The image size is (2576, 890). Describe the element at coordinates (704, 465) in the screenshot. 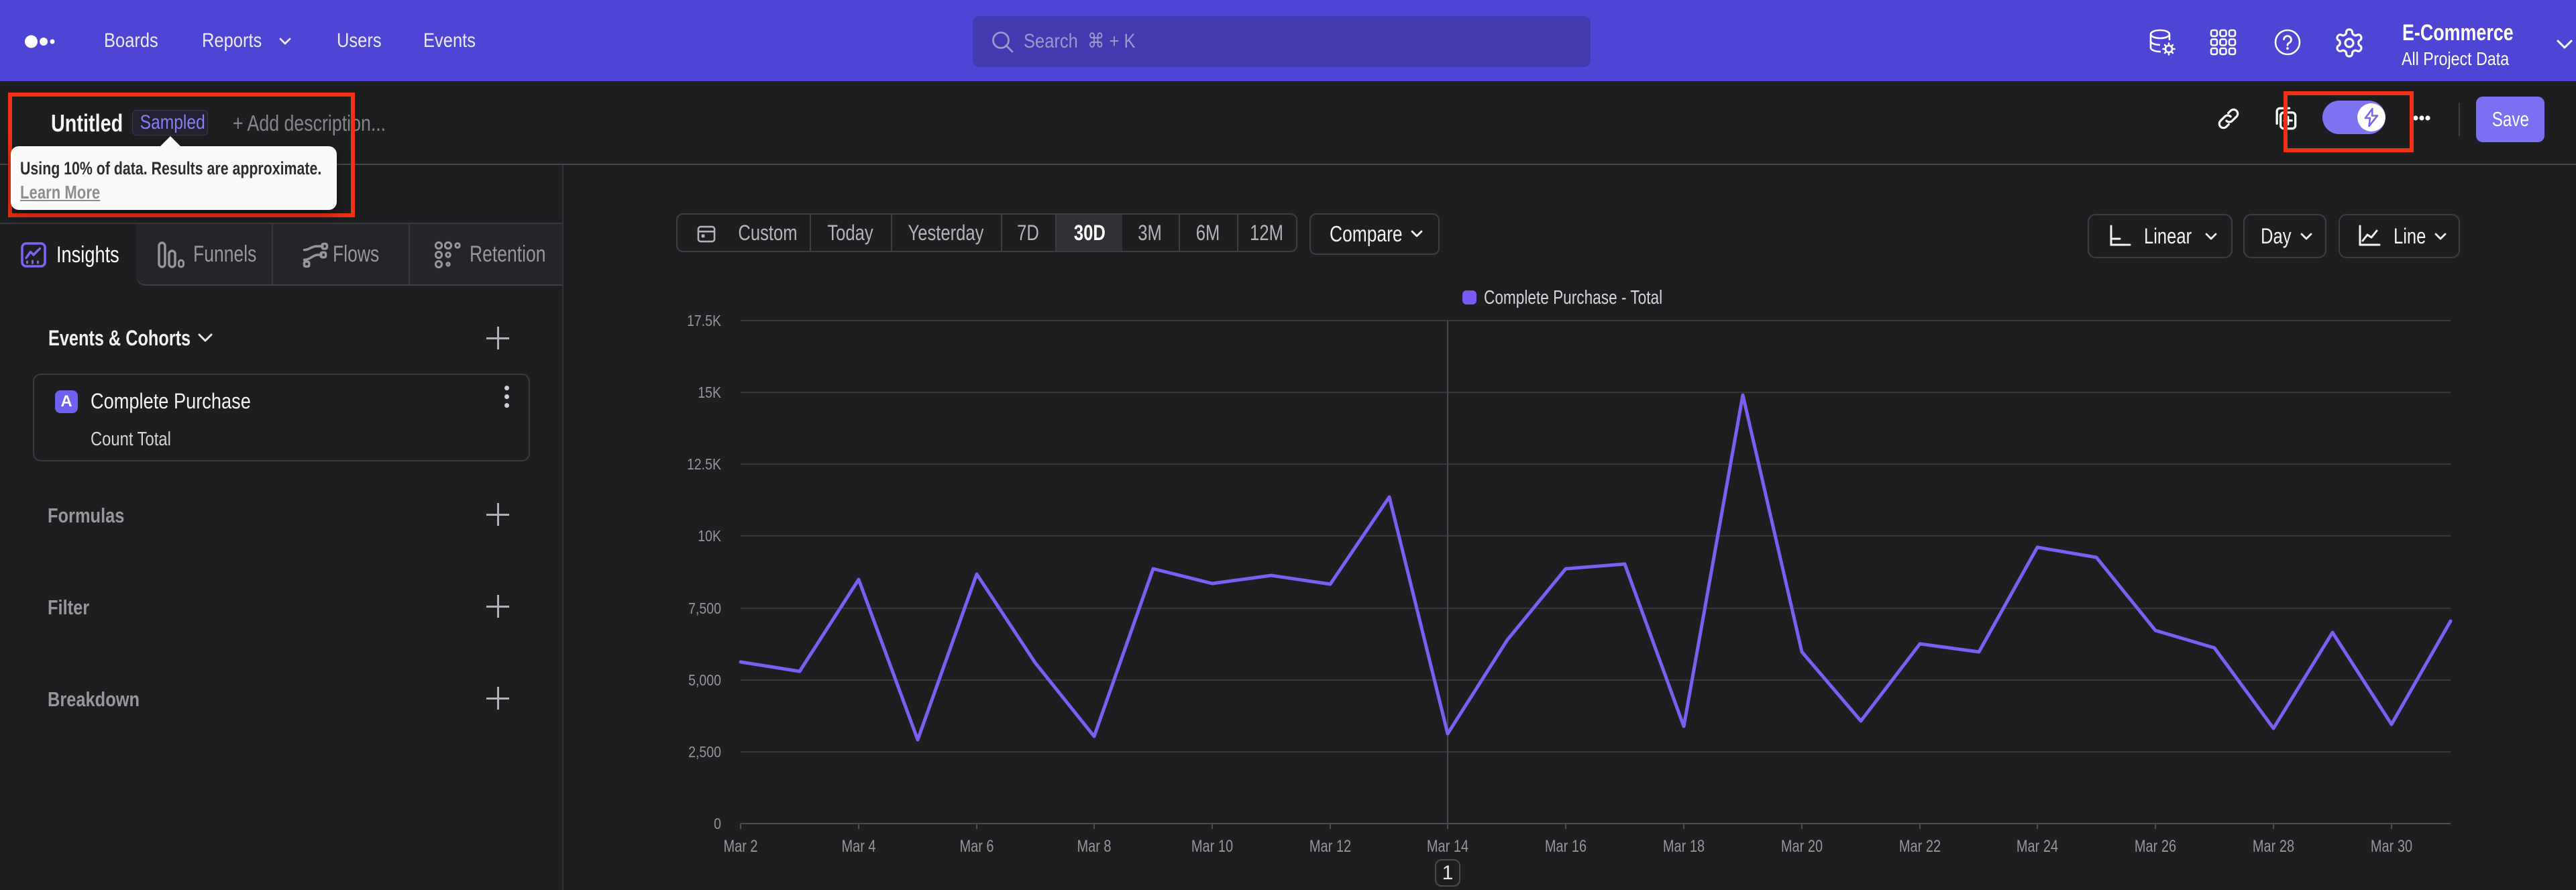

I see `svg-text: 12.5K` at that location.